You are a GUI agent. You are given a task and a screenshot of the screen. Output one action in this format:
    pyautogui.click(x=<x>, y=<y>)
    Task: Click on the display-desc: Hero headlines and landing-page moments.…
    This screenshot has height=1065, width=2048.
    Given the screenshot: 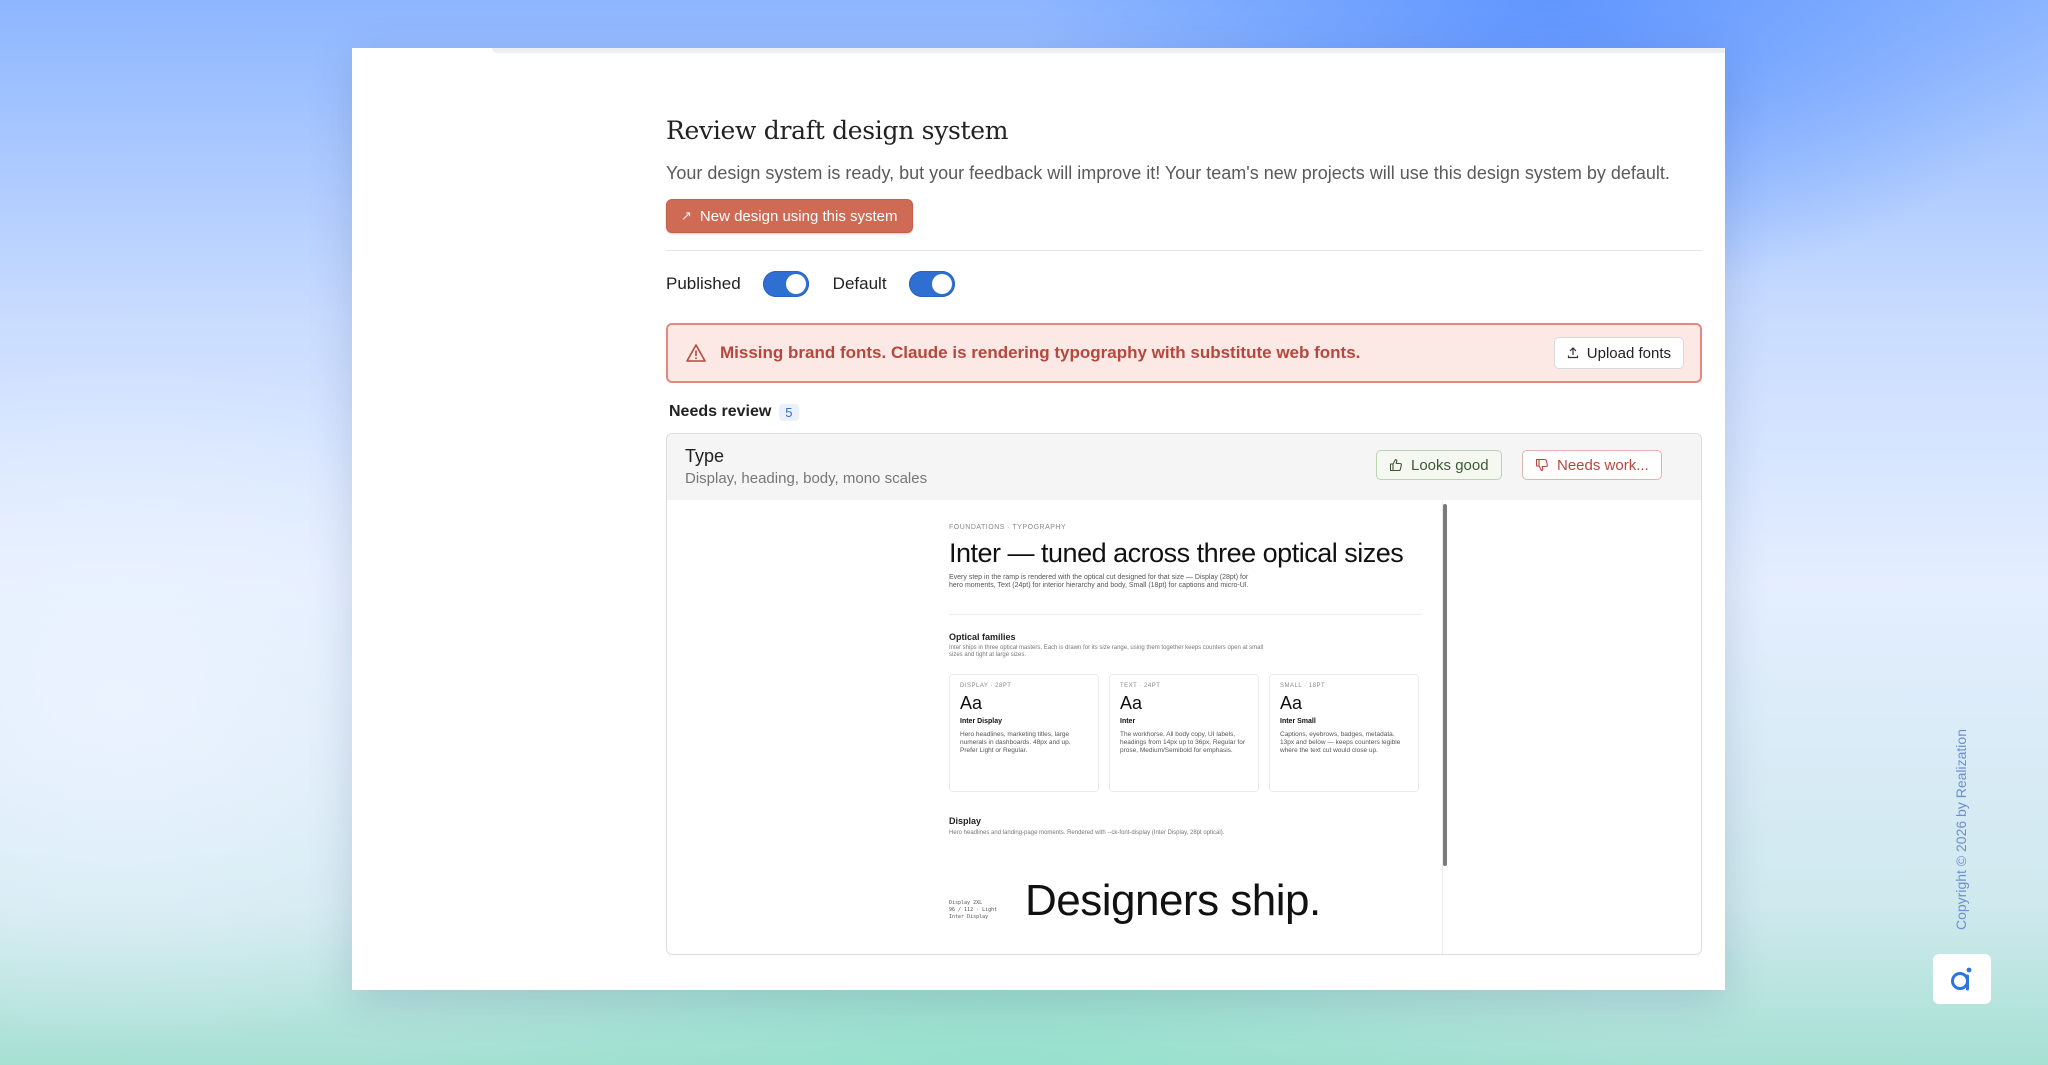 What is the action you would take?
    pyautogui.click(x=1087, y=833)
    